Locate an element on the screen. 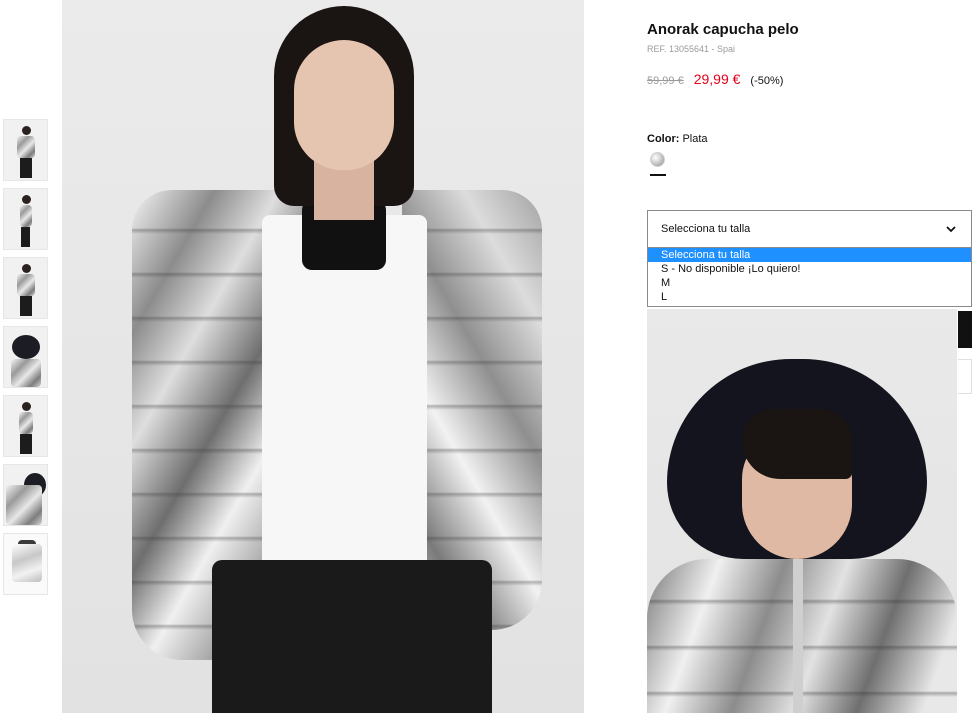  thumbnail-side is located at coordinates (25, 219).